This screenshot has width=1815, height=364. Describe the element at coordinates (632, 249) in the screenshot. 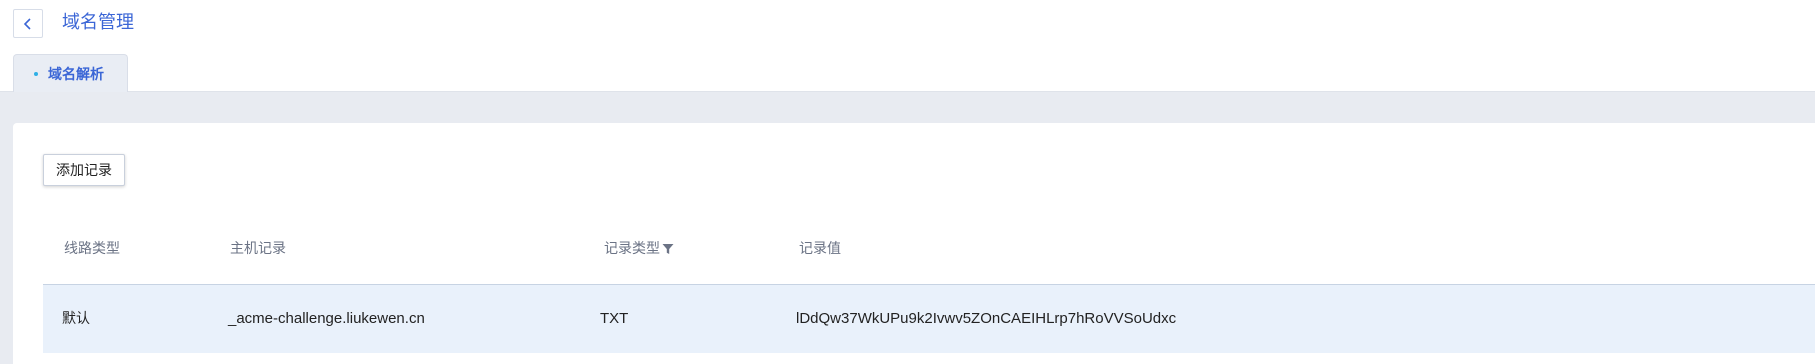

I see `column-header-record-type-label: 记录类型` at that location.